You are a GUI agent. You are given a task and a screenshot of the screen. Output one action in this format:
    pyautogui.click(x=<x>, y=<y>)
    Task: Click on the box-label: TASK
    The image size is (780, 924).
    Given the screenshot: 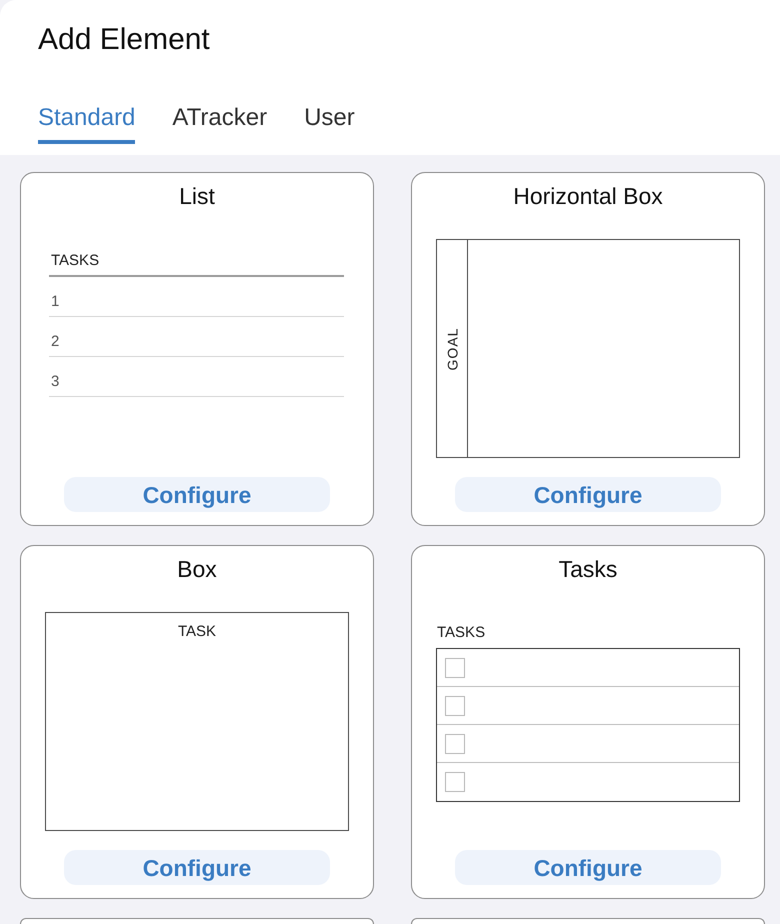 What is the action you would take?
    pyautogui.click(x=197, y=632)
    